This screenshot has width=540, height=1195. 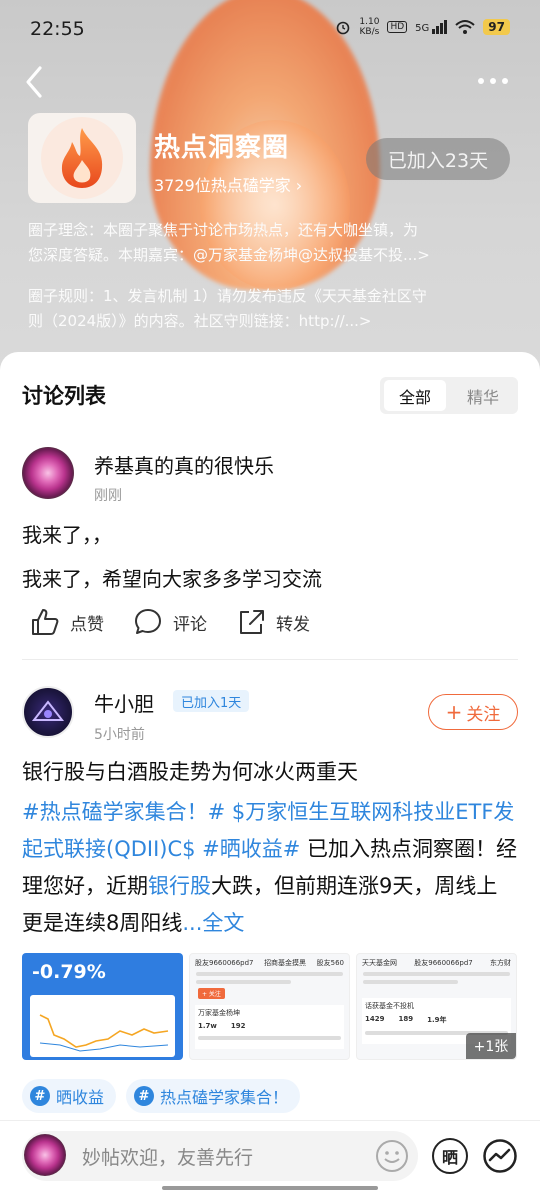 What do you see at coordinates (69, 1096) in the screenshot?
I see `topic-tag: # 晒收益` at bounding box center [69, 1096].